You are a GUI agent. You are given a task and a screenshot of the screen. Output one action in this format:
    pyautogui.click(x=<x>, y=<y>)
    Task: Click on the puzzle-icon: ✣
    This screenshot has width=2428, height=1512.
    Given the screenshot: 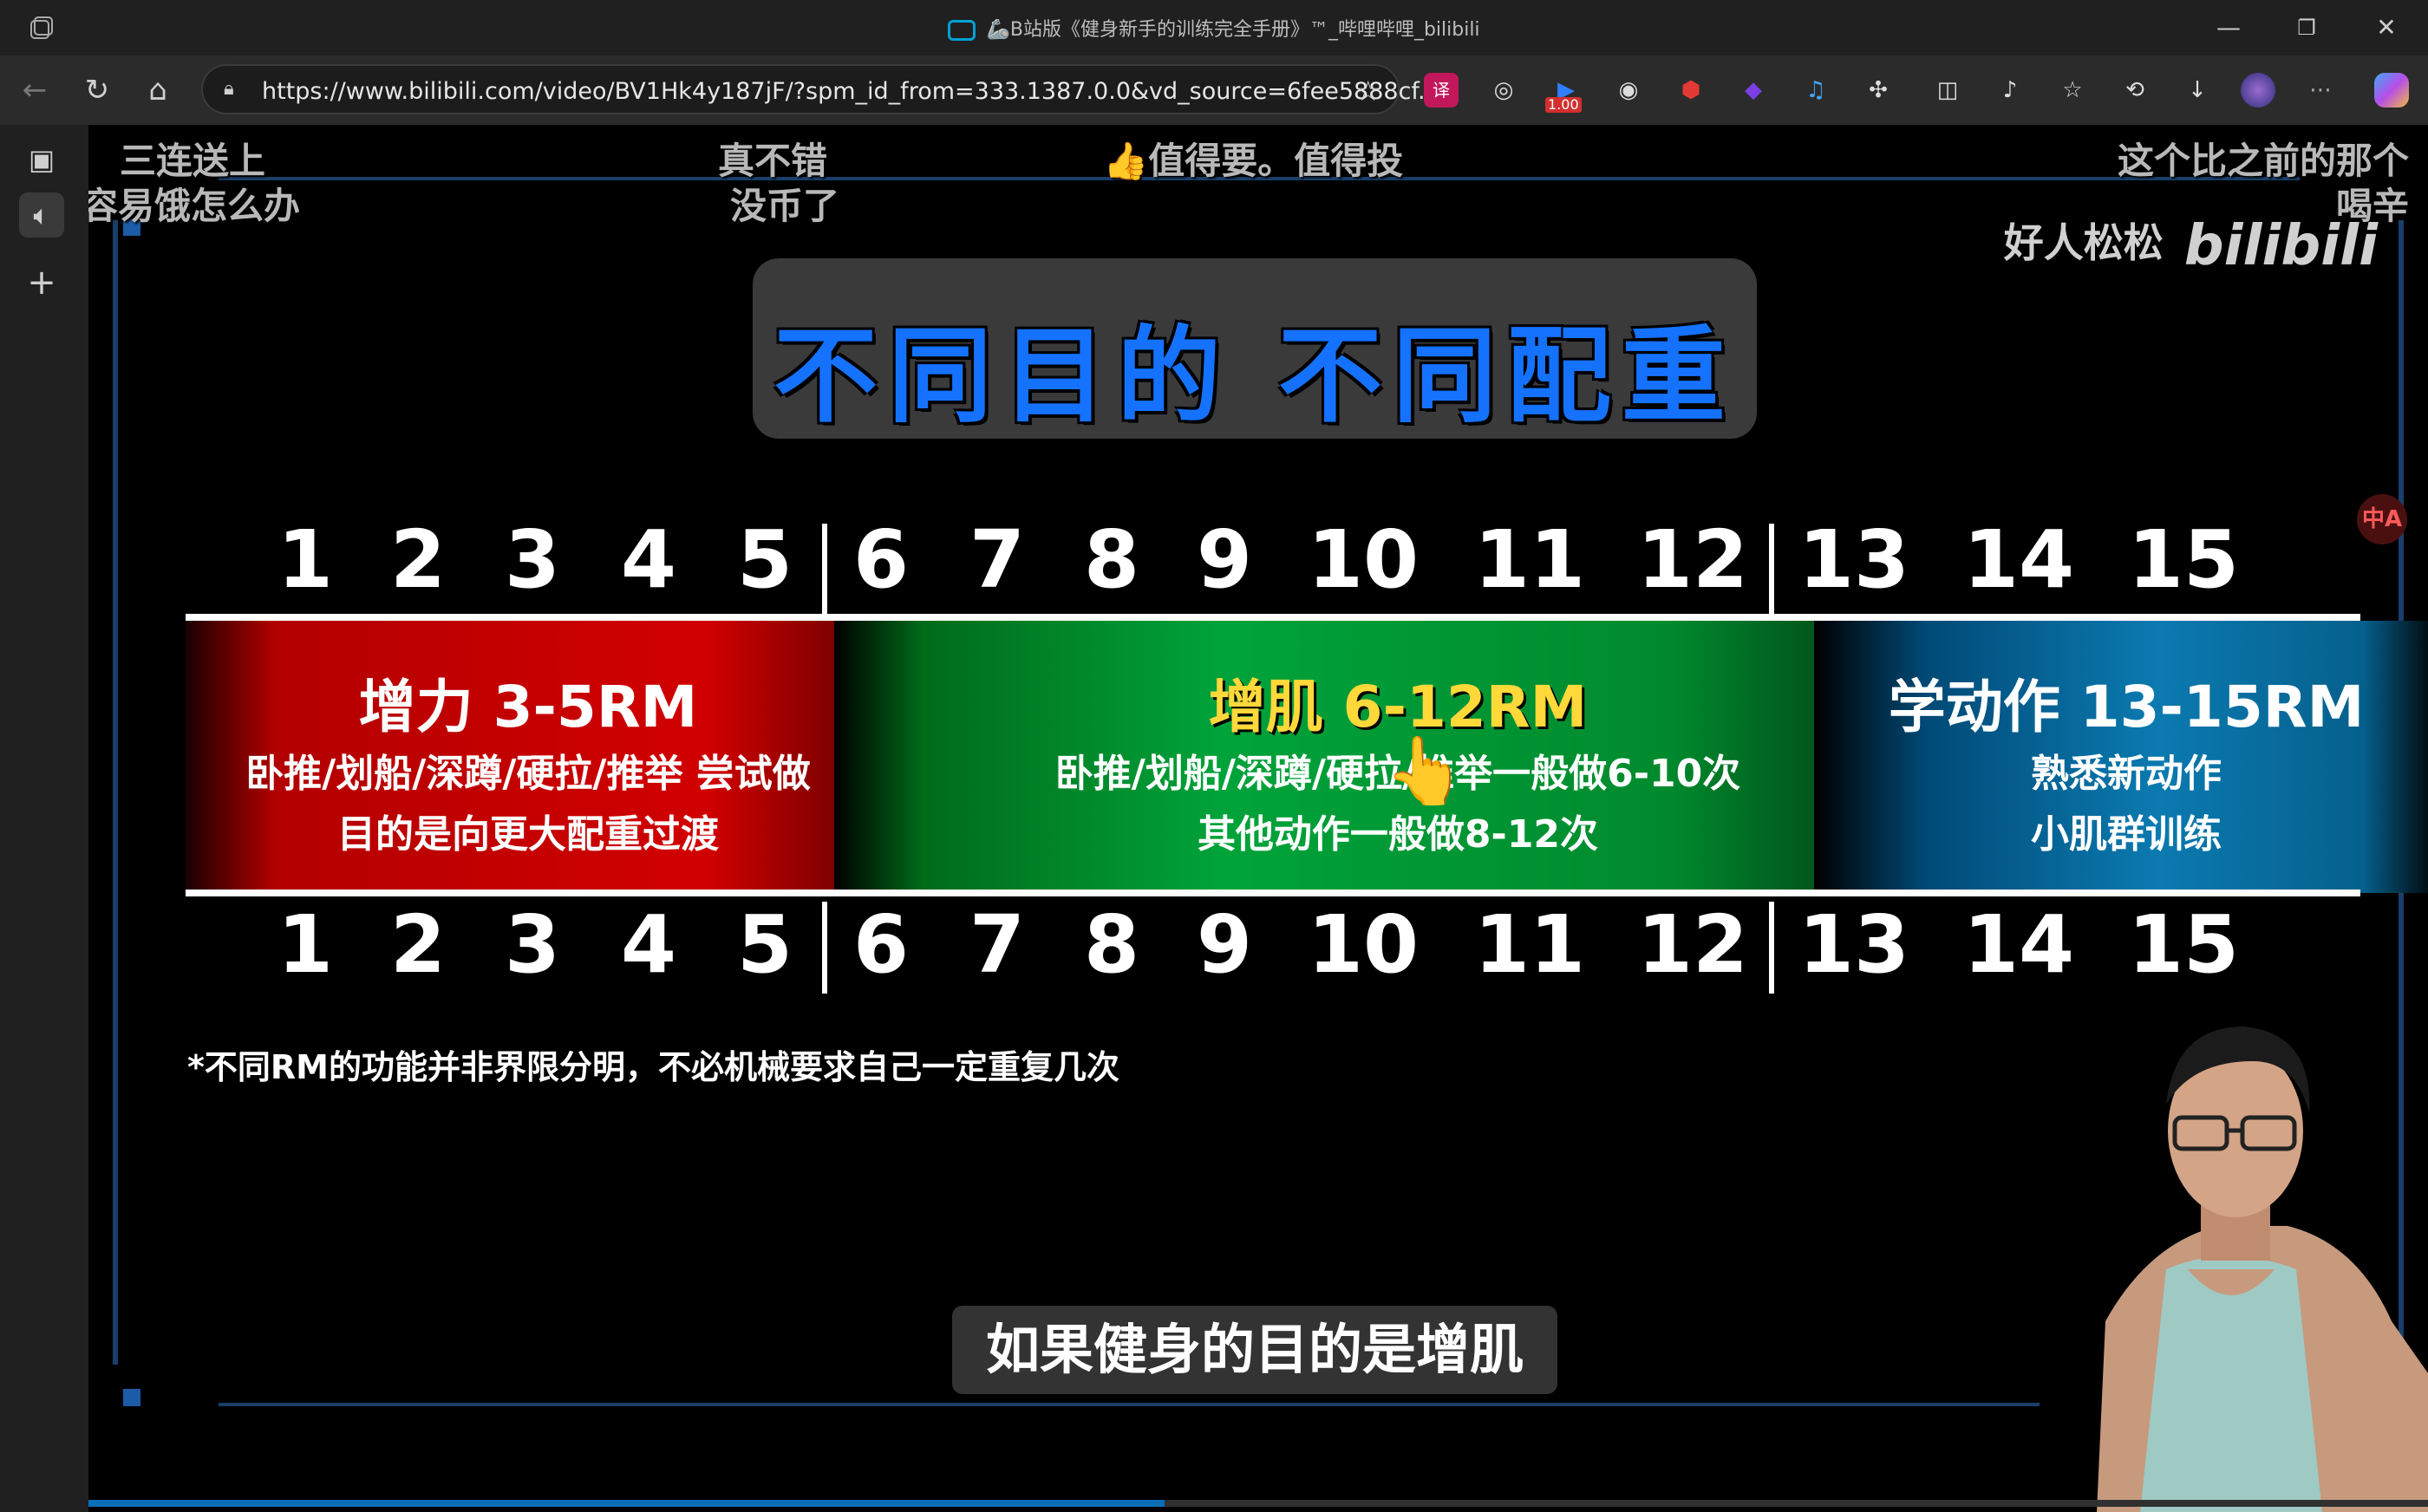 What is the action you would take?
    pyautogui.click(x=1878, y=91)
    